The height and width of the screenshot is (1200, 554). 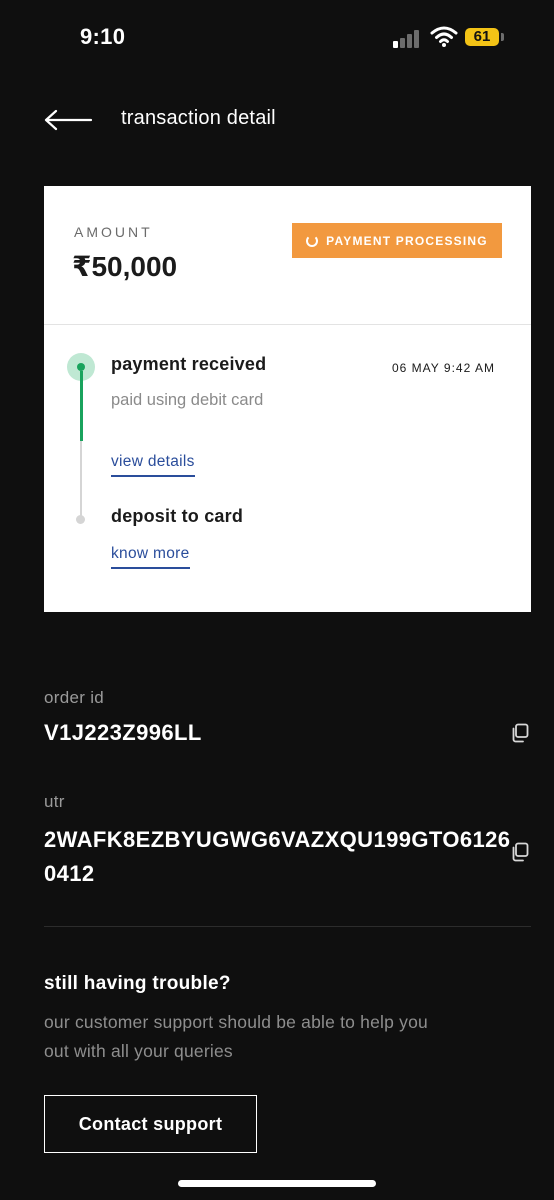 I want to click on card-divider, so click(x=287, y=324).